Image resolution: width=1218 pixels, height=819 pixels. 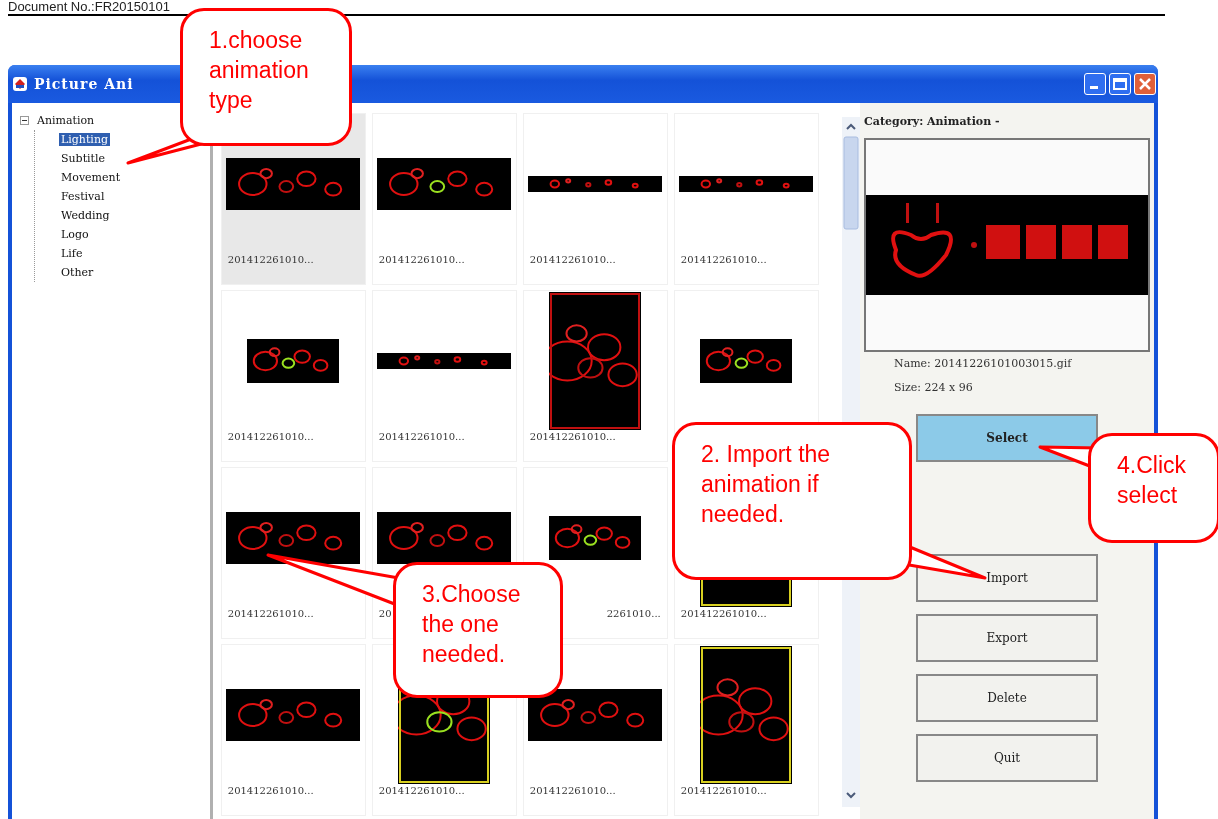 What do you see at coordinates (1007, 578) in the screenshot?
I see `action-button: Import` at bounding box center [1007, 578].